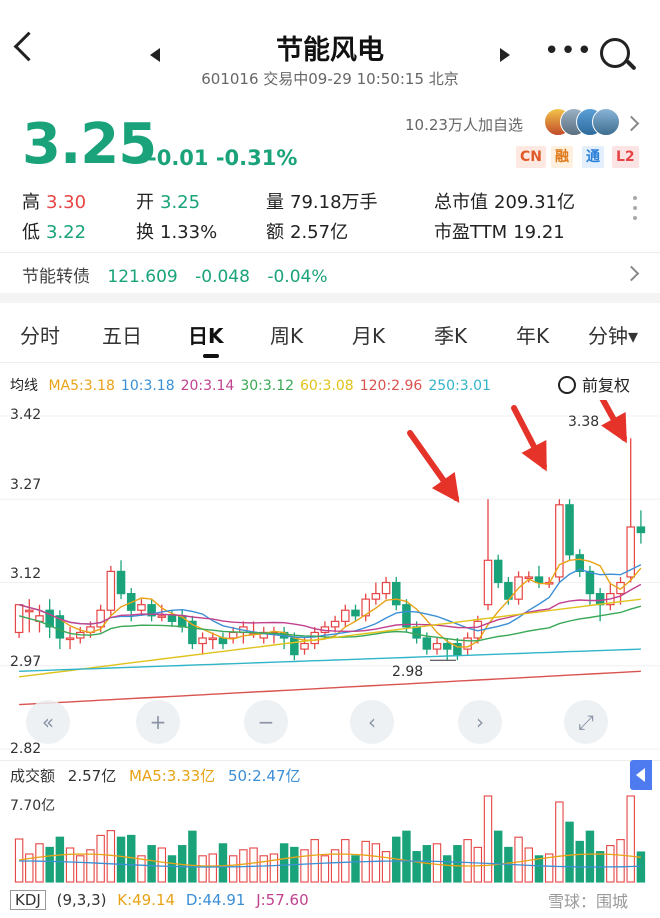 The height and width of the screenshot is (918, 660). What do you see at coordinates (286, 334) in the screenshot?
I see `tab-weekly-k: 周K` at bounding box center [286, 334].